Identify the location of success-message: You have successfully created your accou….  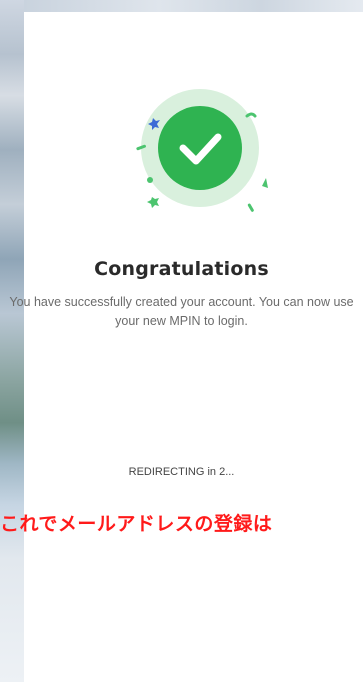
(181, 311).